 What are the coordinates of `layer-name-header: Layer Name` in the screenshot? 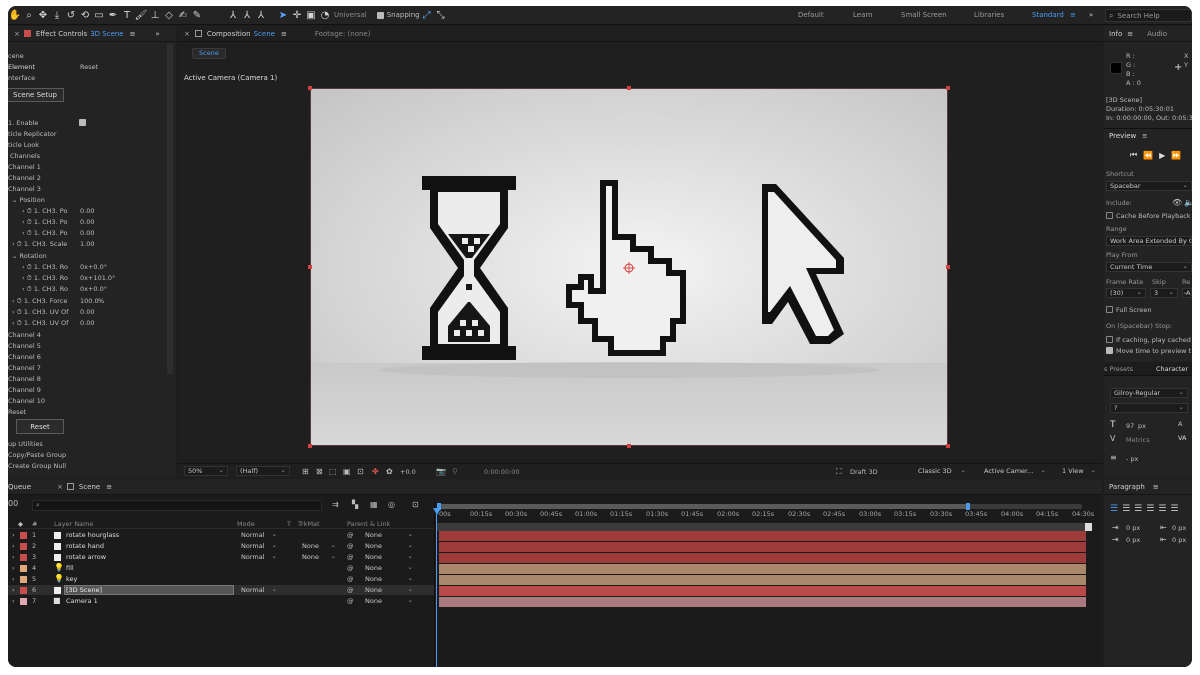 It's located at (73, 524).